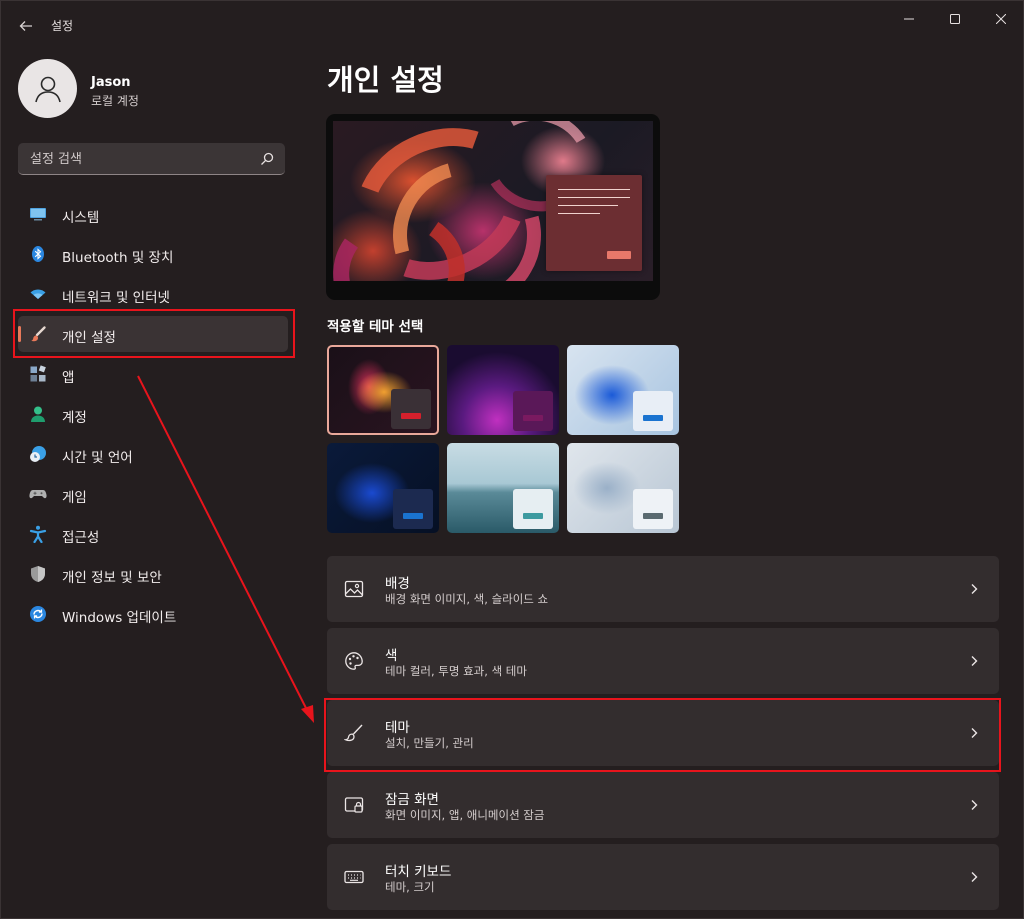  What do you see at coordinates (81, 538) in the screenshot?
I see `sidebar-item-label: 접근성` at bounding box center [81, 538].